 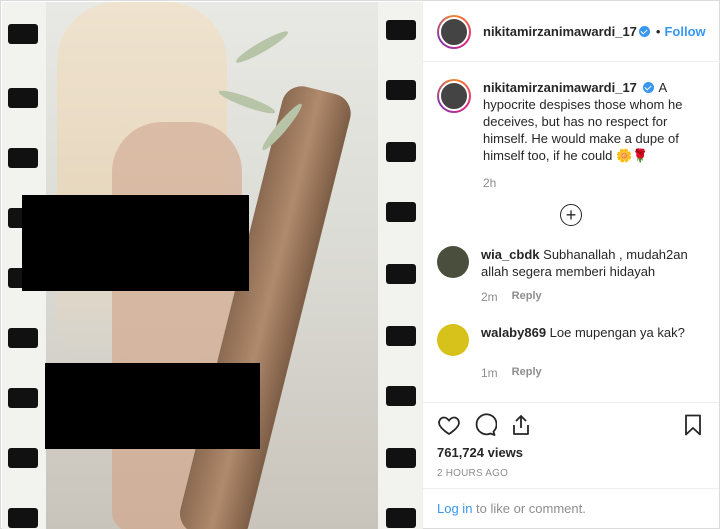 What do you see at coordinates (593, 373) in the screenshot?
I see `comment-meta: 1m Reply` at bounding box center [593, 373].